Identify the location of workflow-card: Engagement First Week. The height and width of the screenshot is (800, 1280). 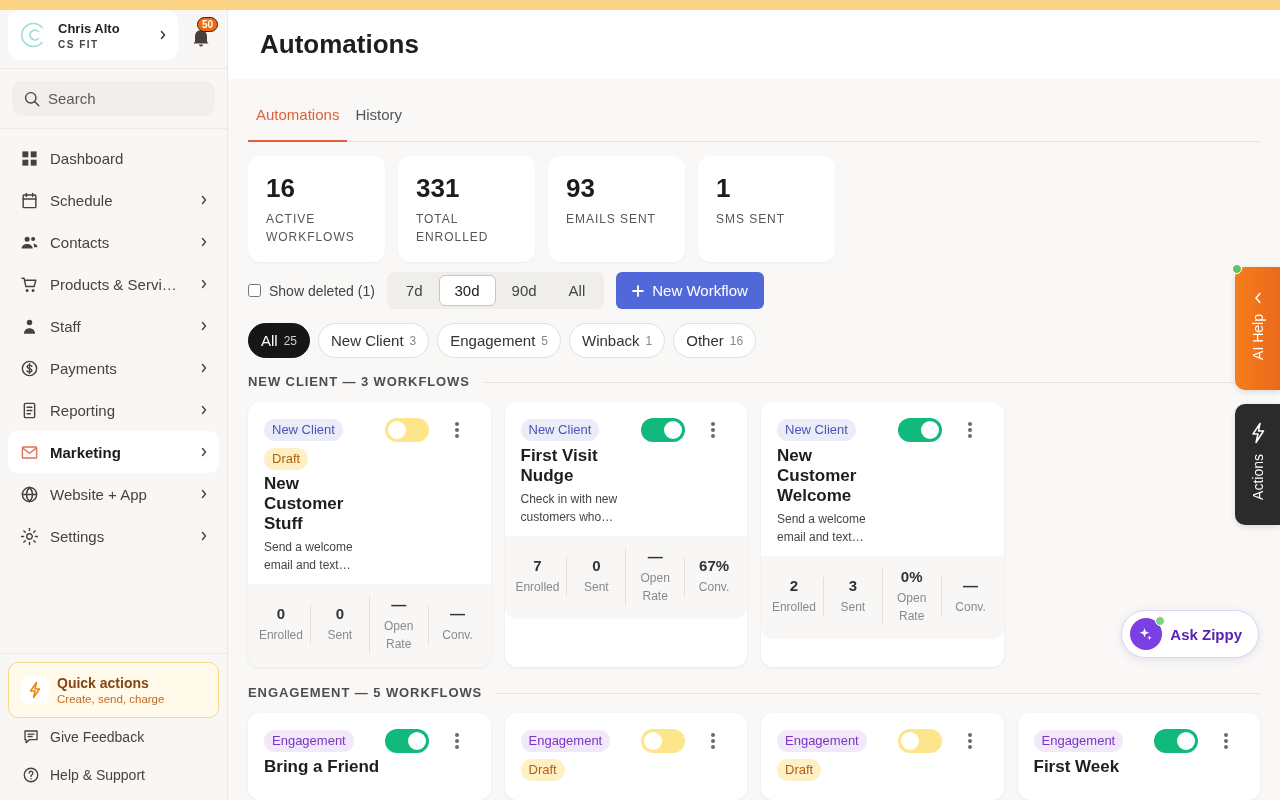
(1138, 756).